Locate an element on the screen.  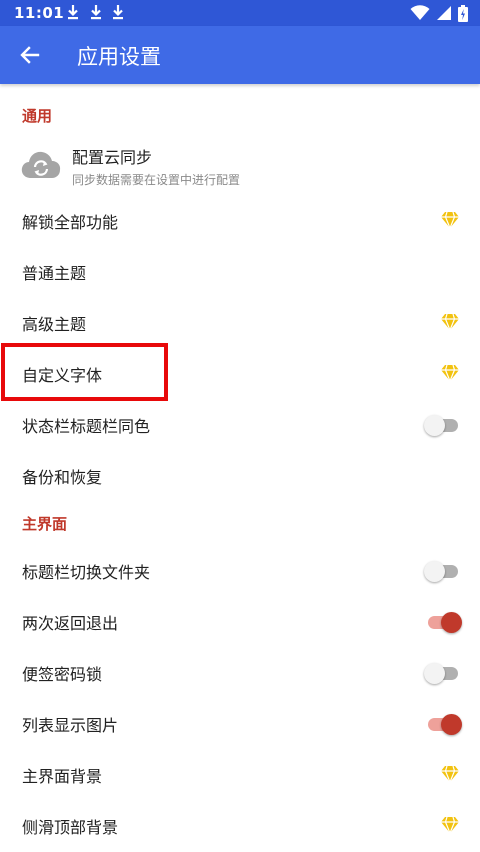
setting-backup-restore: 备份和恢复 is located at coordinates (240, 475).